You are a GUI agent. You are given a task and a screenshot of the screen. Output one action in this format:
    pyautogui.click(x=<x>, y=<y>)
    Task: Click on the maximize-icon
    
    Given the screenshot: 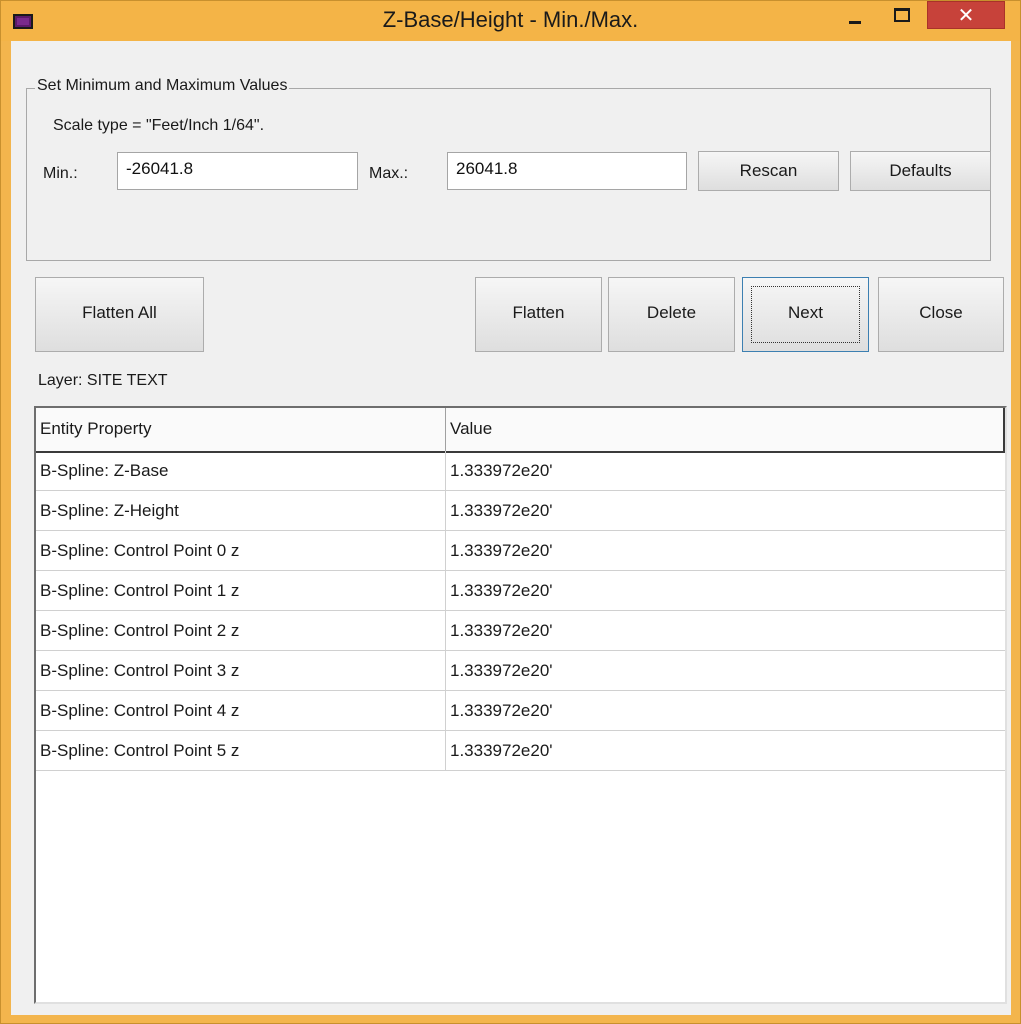 What is the action you would take?
    pyautogui.click(x=902, y=15)
    